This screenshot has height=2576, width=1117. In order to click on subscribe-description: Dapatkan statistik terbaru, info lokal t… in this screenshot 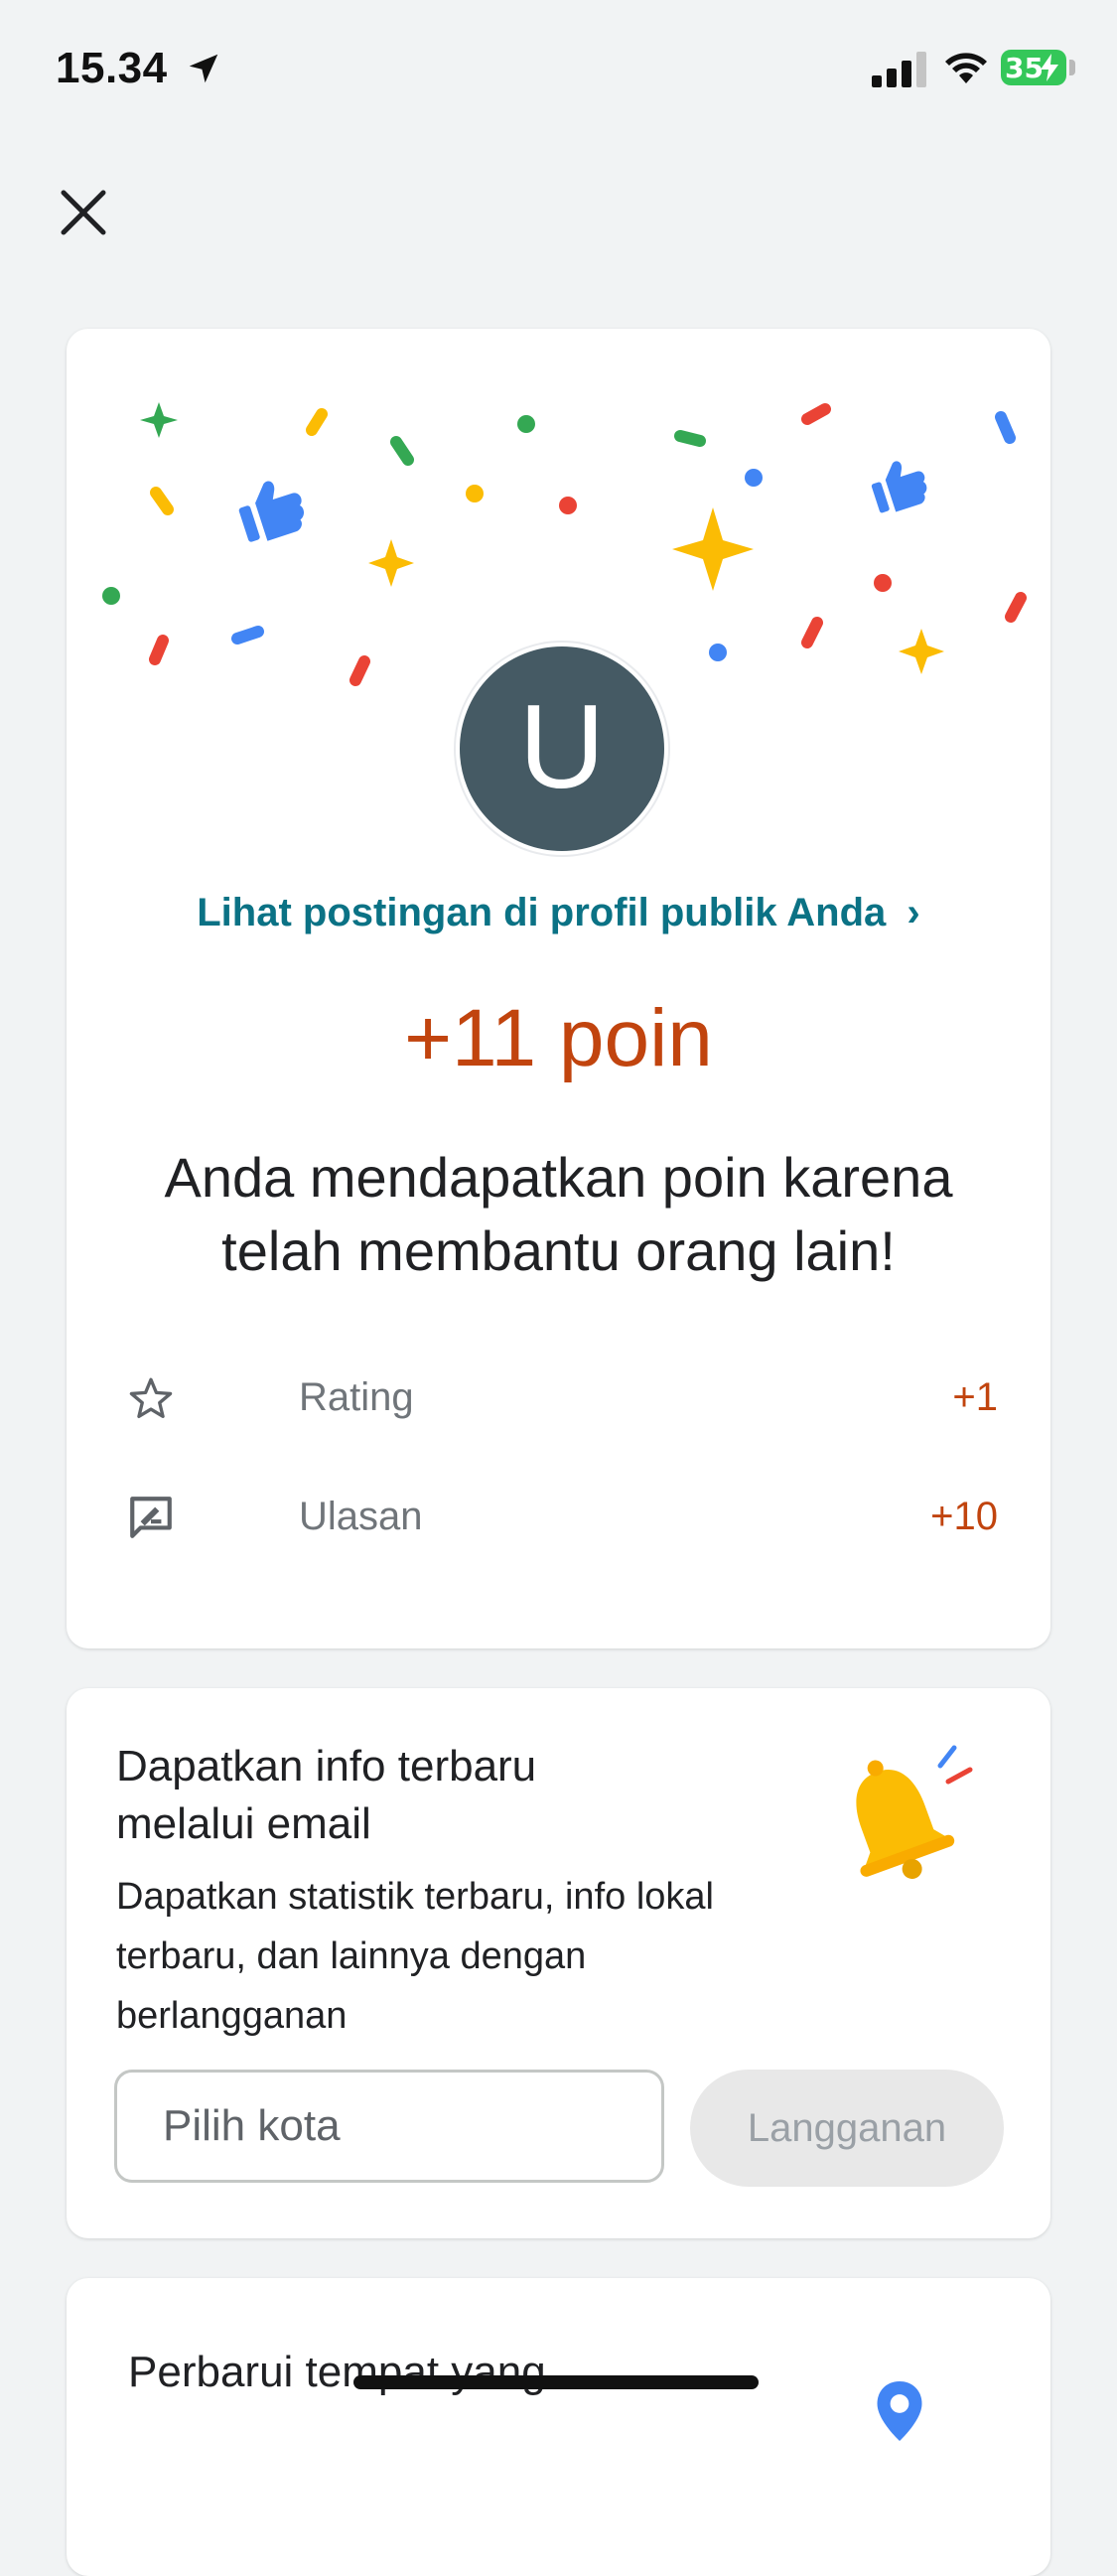, I will do `click(415, 1957)`.